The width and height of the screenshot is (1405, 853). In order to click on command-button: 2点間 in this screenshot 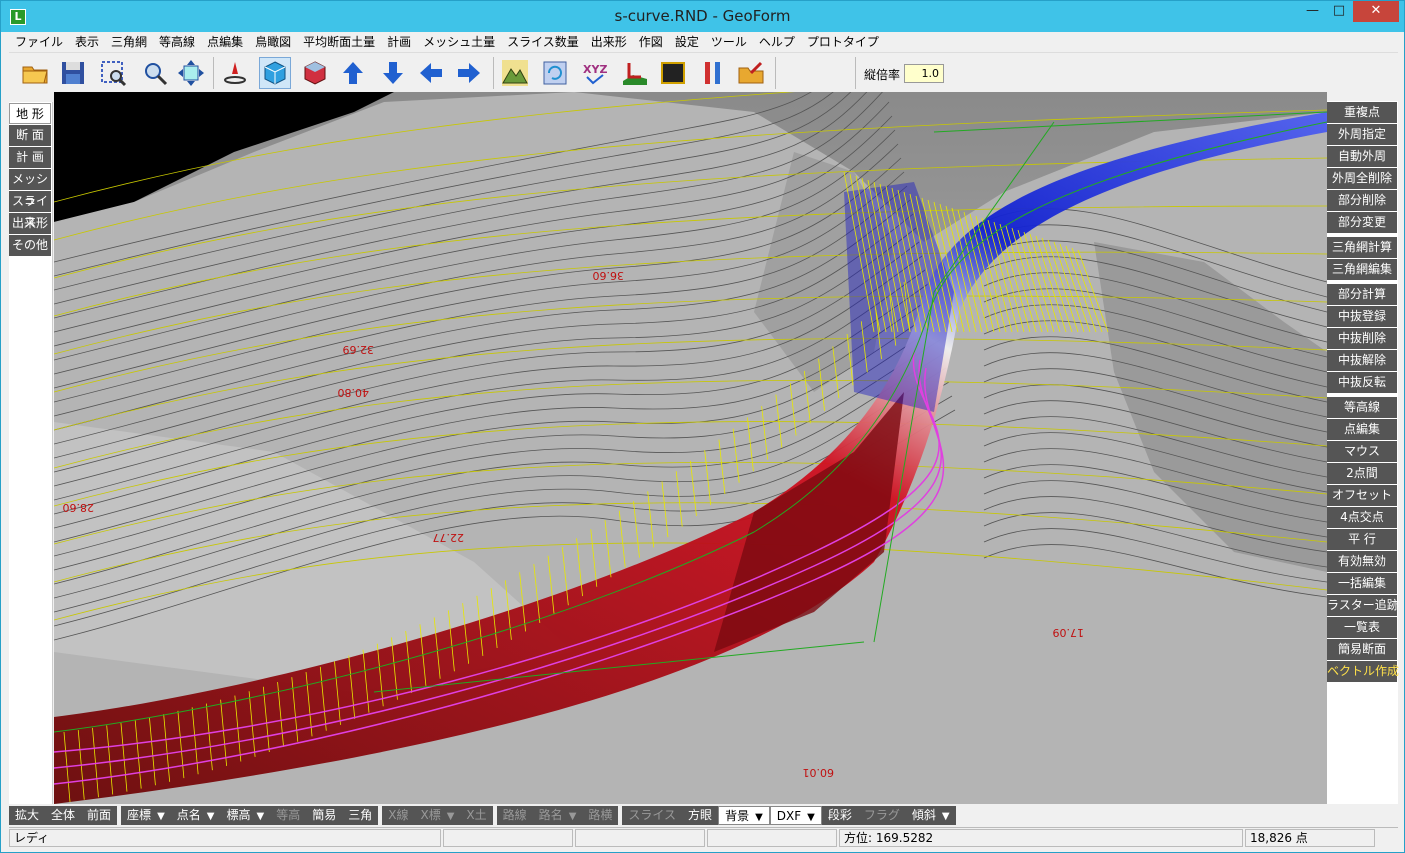, I will do `click(1362, 473)`.